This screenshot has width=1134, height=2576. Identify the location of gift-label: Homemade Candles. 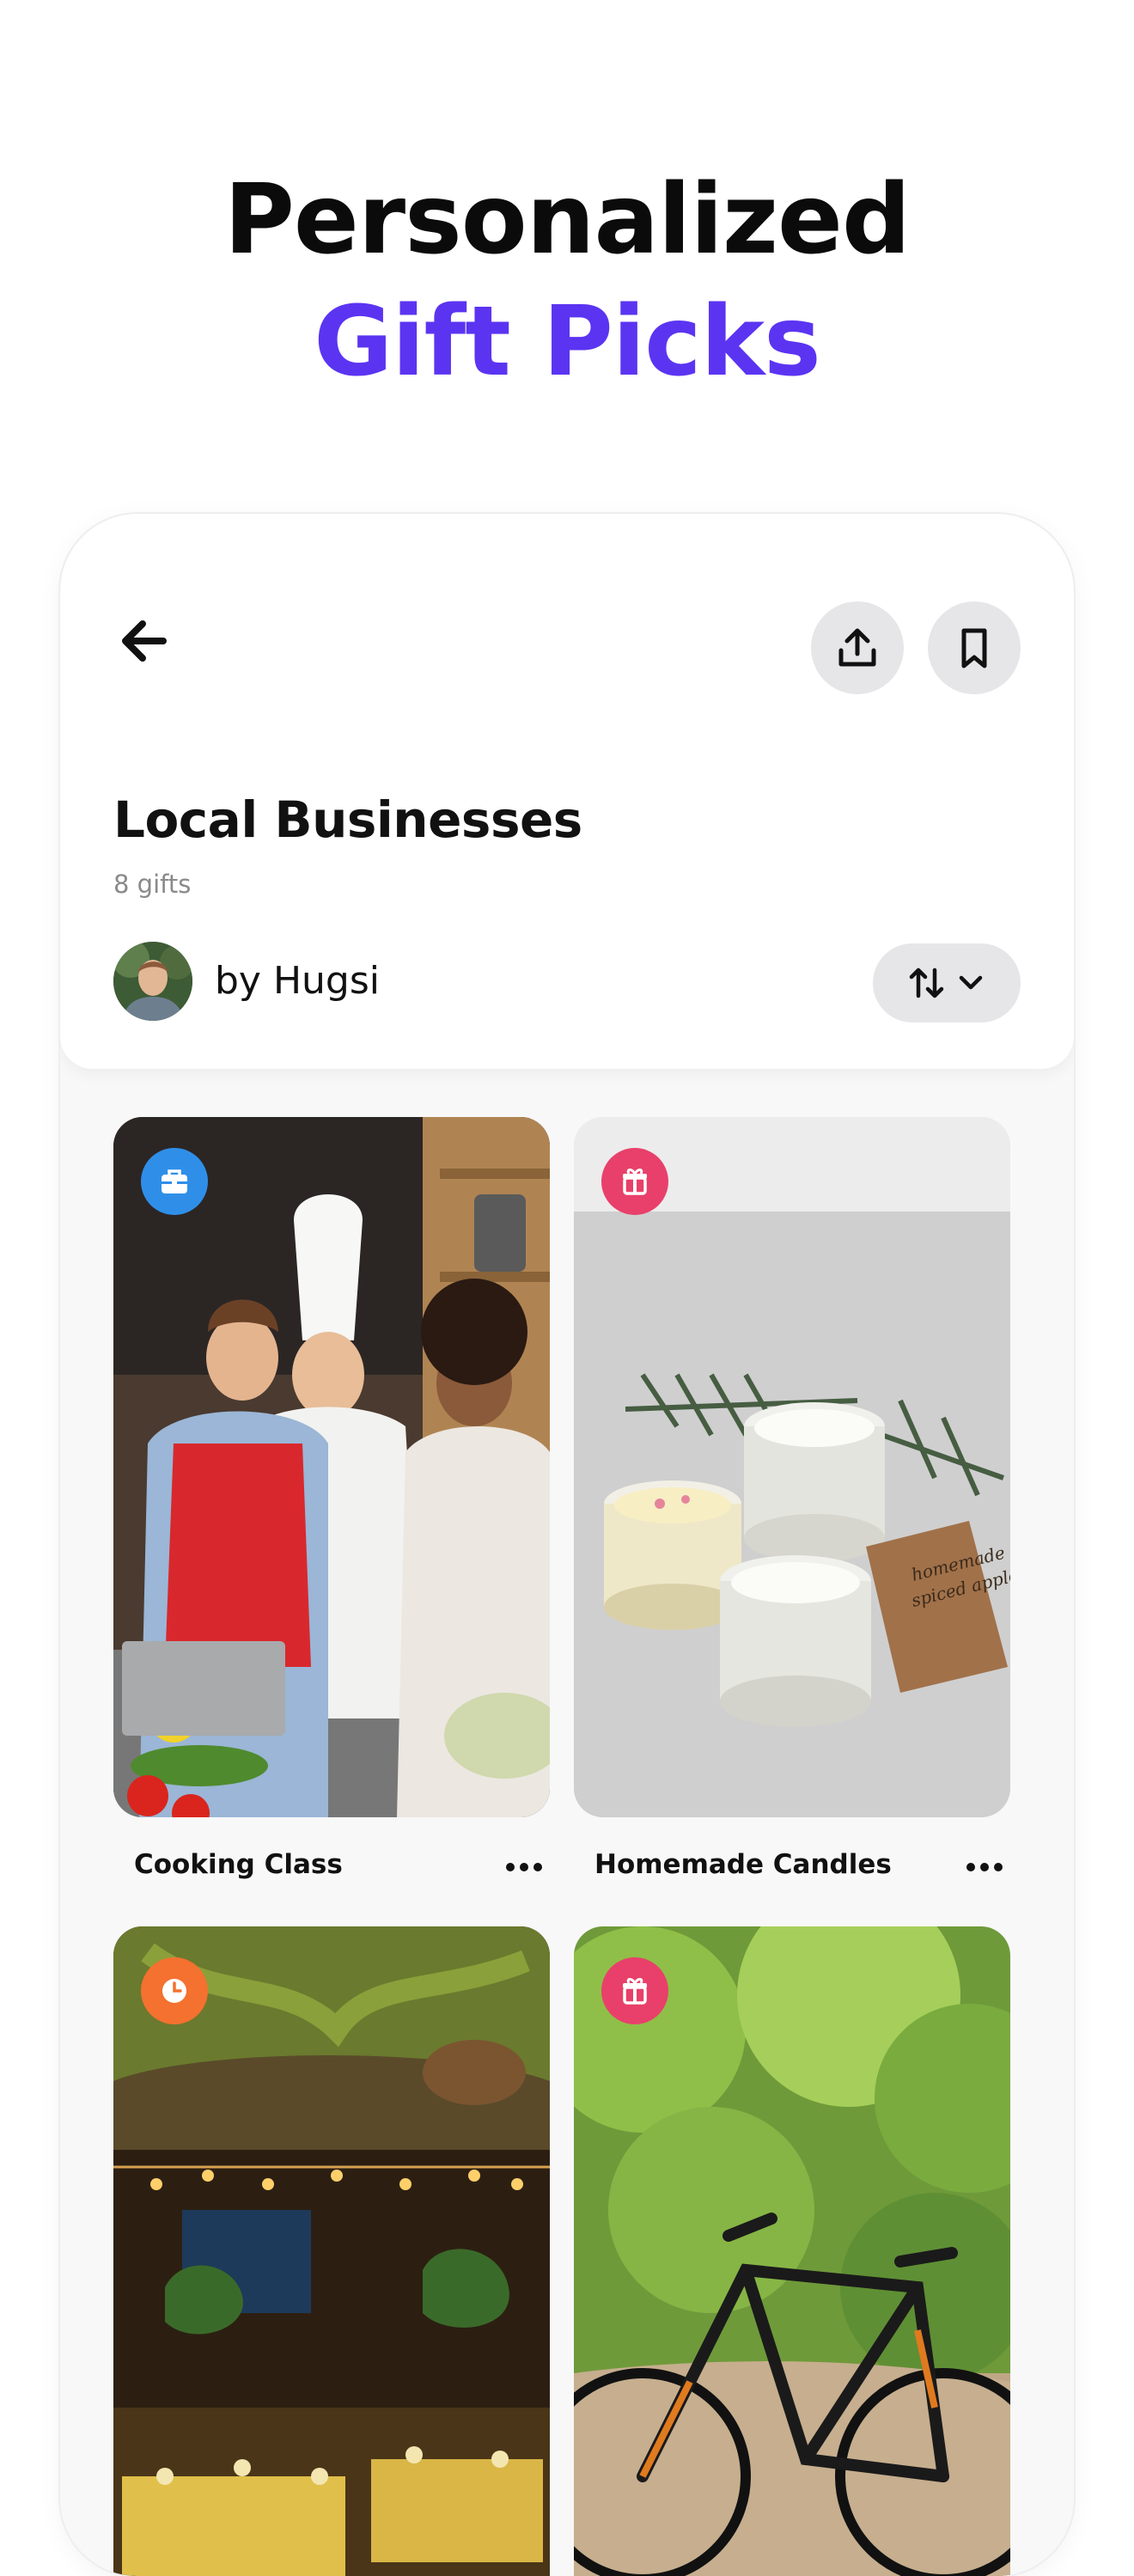
(743, 1864).